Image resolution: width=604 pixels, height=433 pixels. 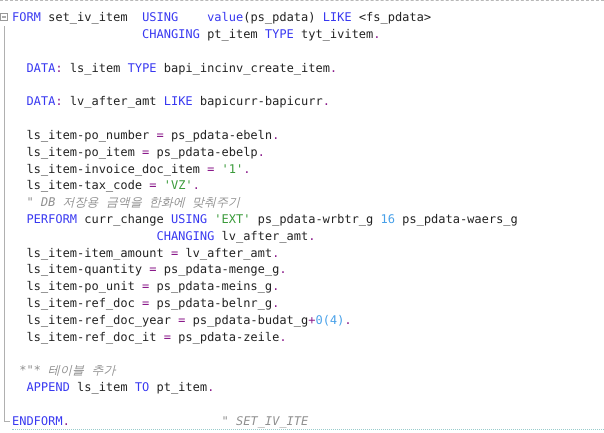 I want to click on code-line: ENDFORM. " SET_IV_ITE, so click(x=160, y=420).